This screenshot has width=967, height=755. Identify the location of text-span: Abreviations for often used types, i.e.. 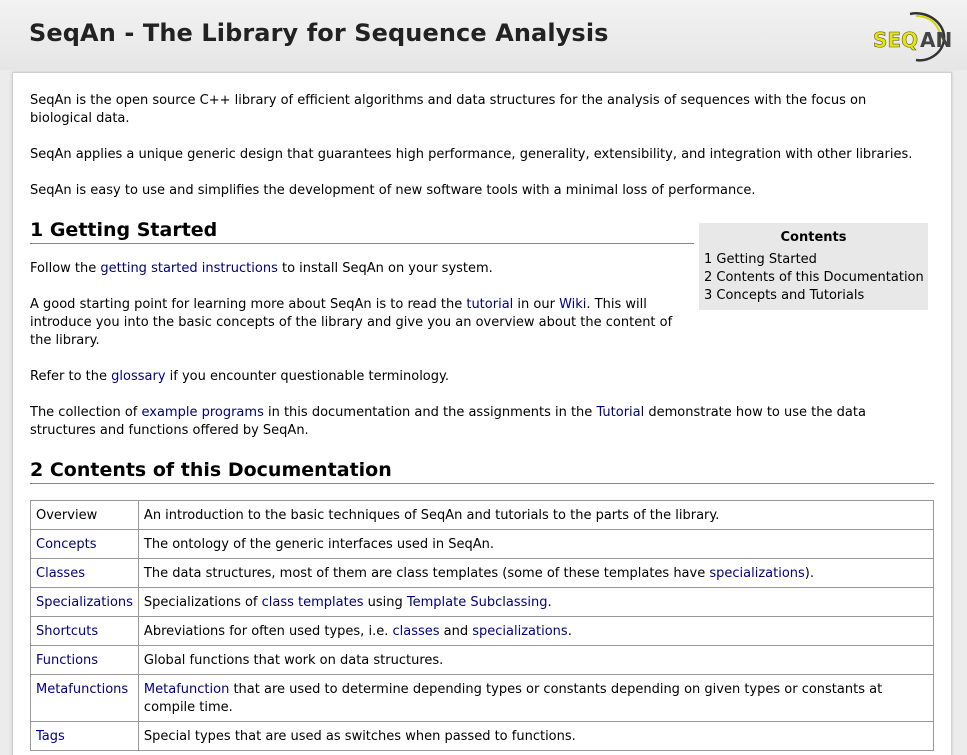
(268, 631).